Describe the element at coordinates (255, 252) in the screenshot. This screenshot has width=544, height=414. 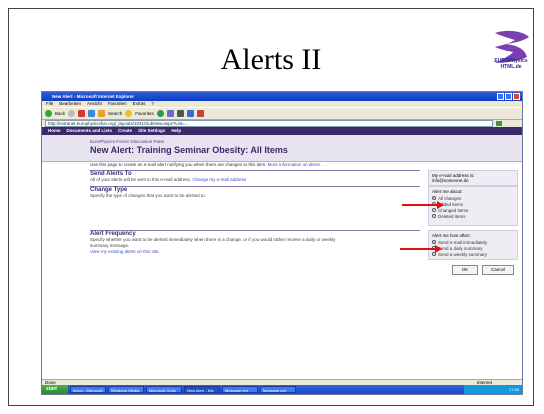
I see `view-alerts-link: View my existing alerts on this site.` at that location.